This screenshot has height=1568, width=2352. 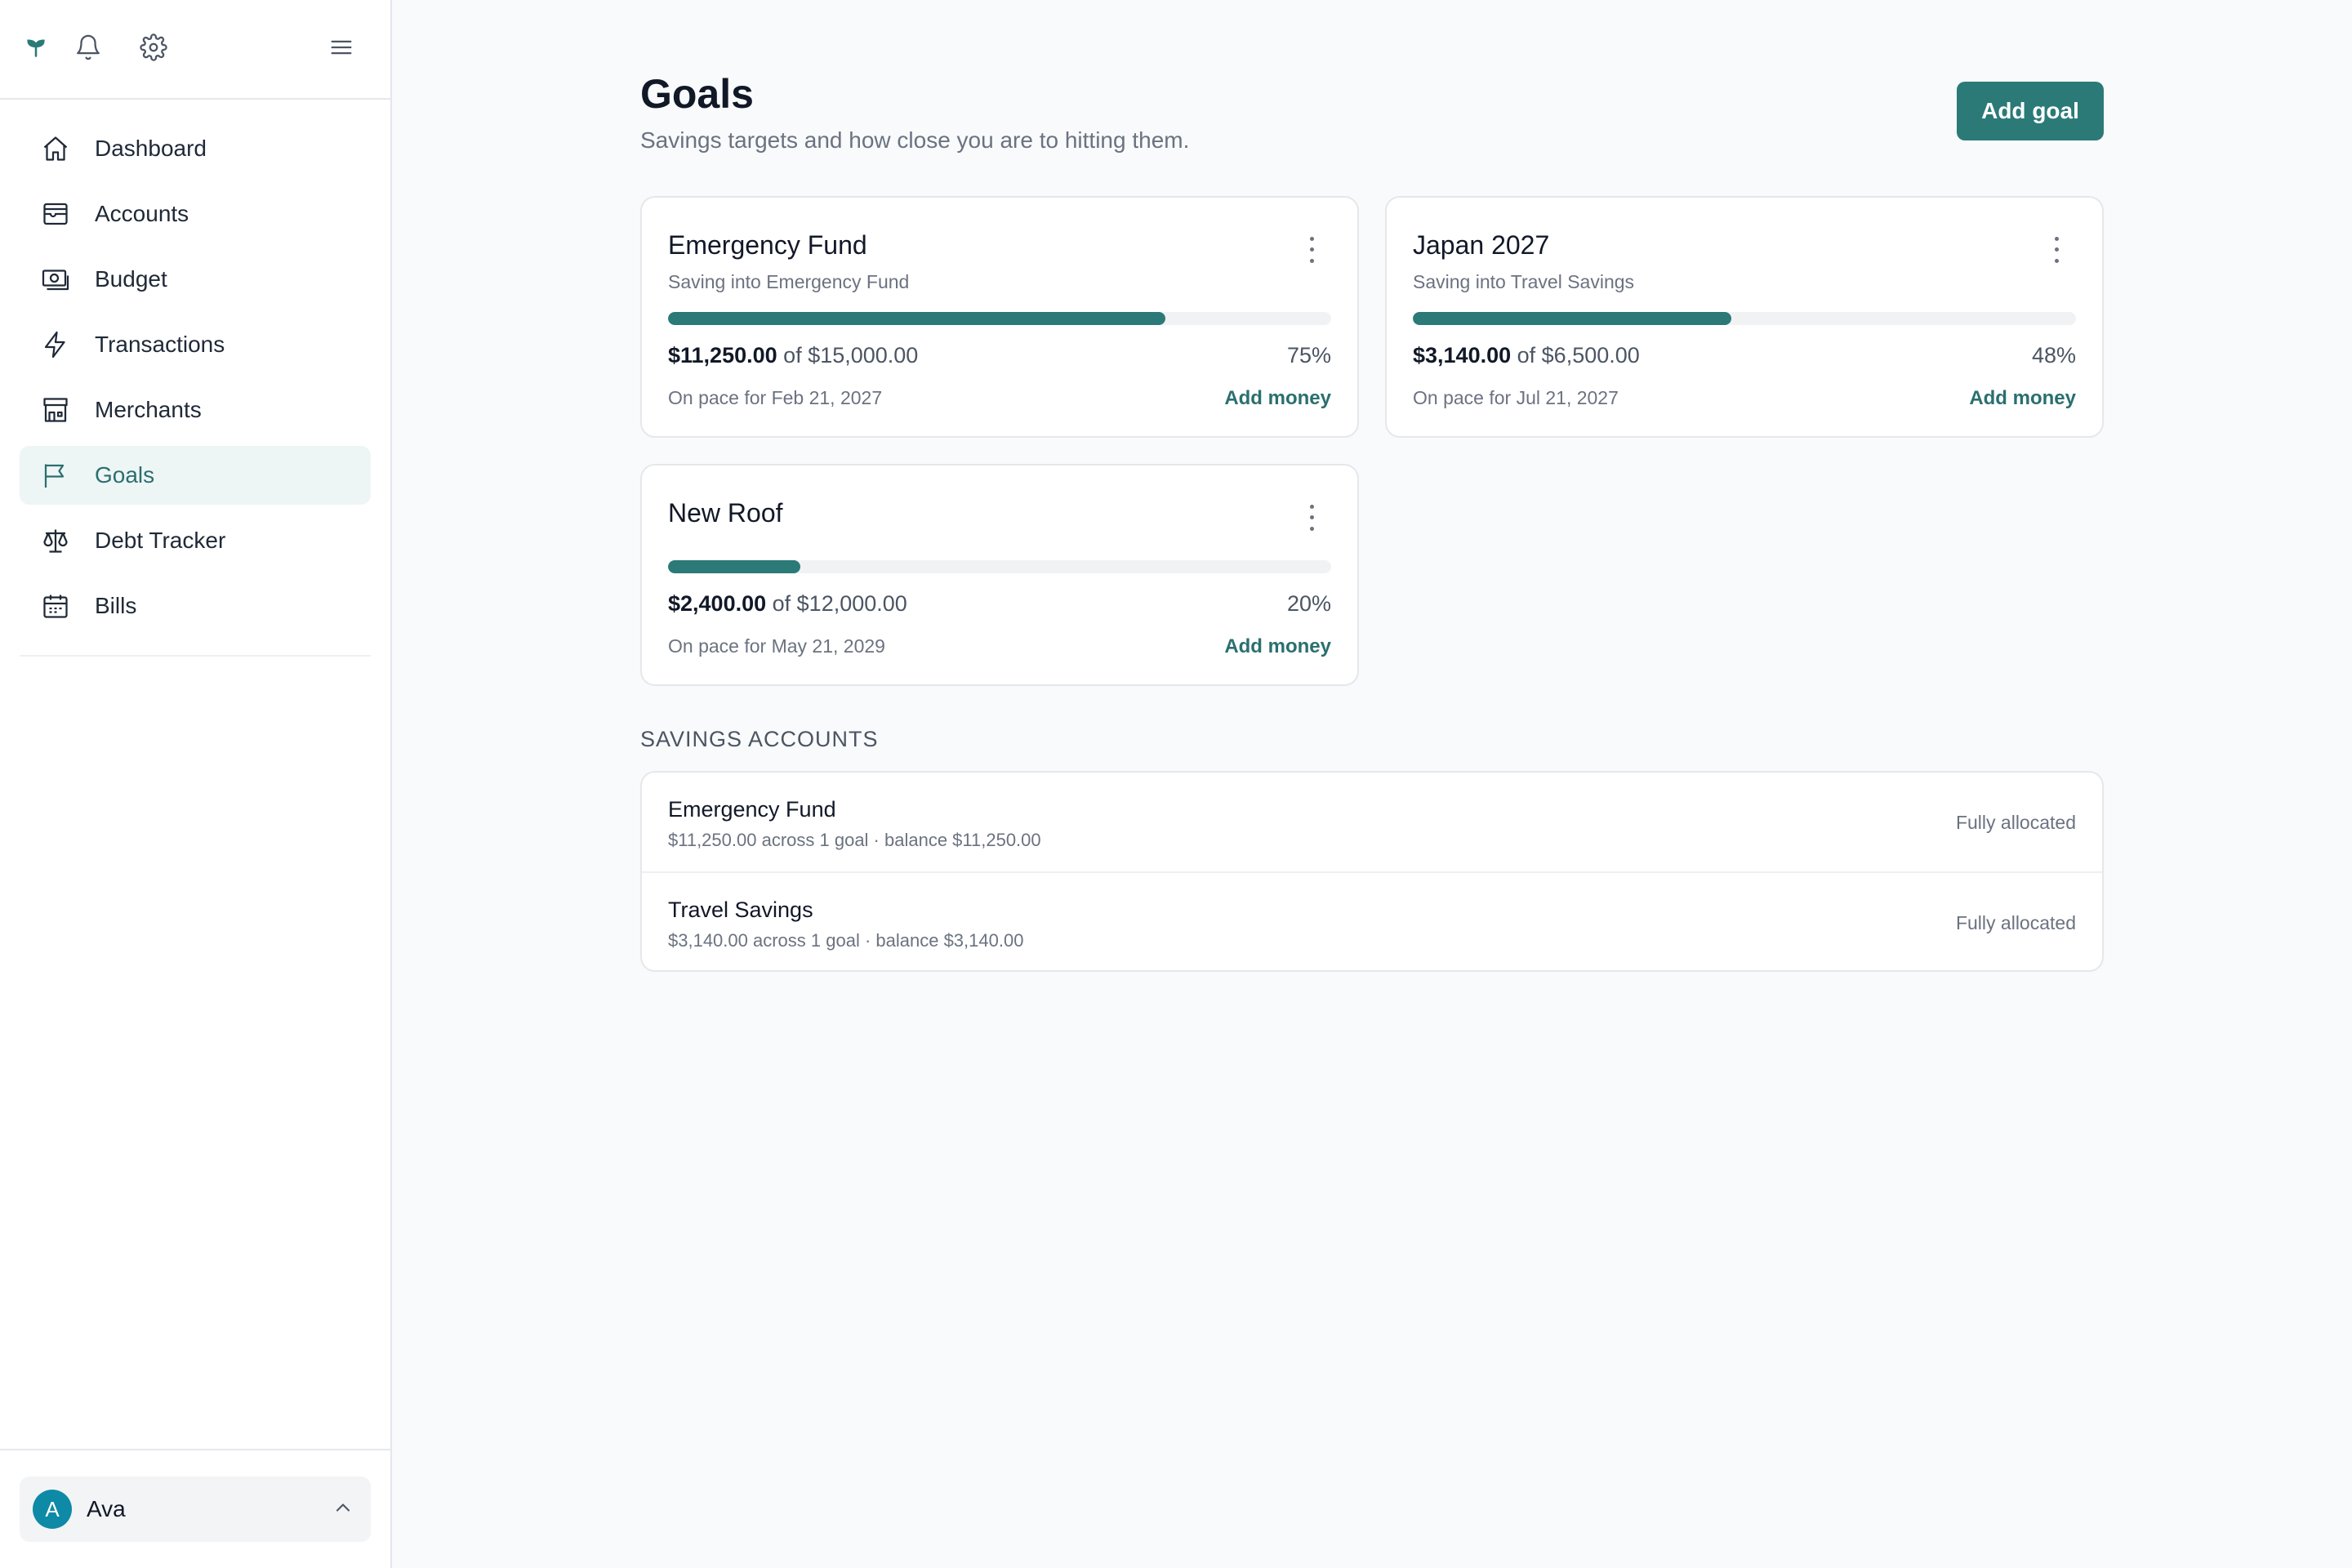 I want to click on money-icon, so click(x=55, y=279).